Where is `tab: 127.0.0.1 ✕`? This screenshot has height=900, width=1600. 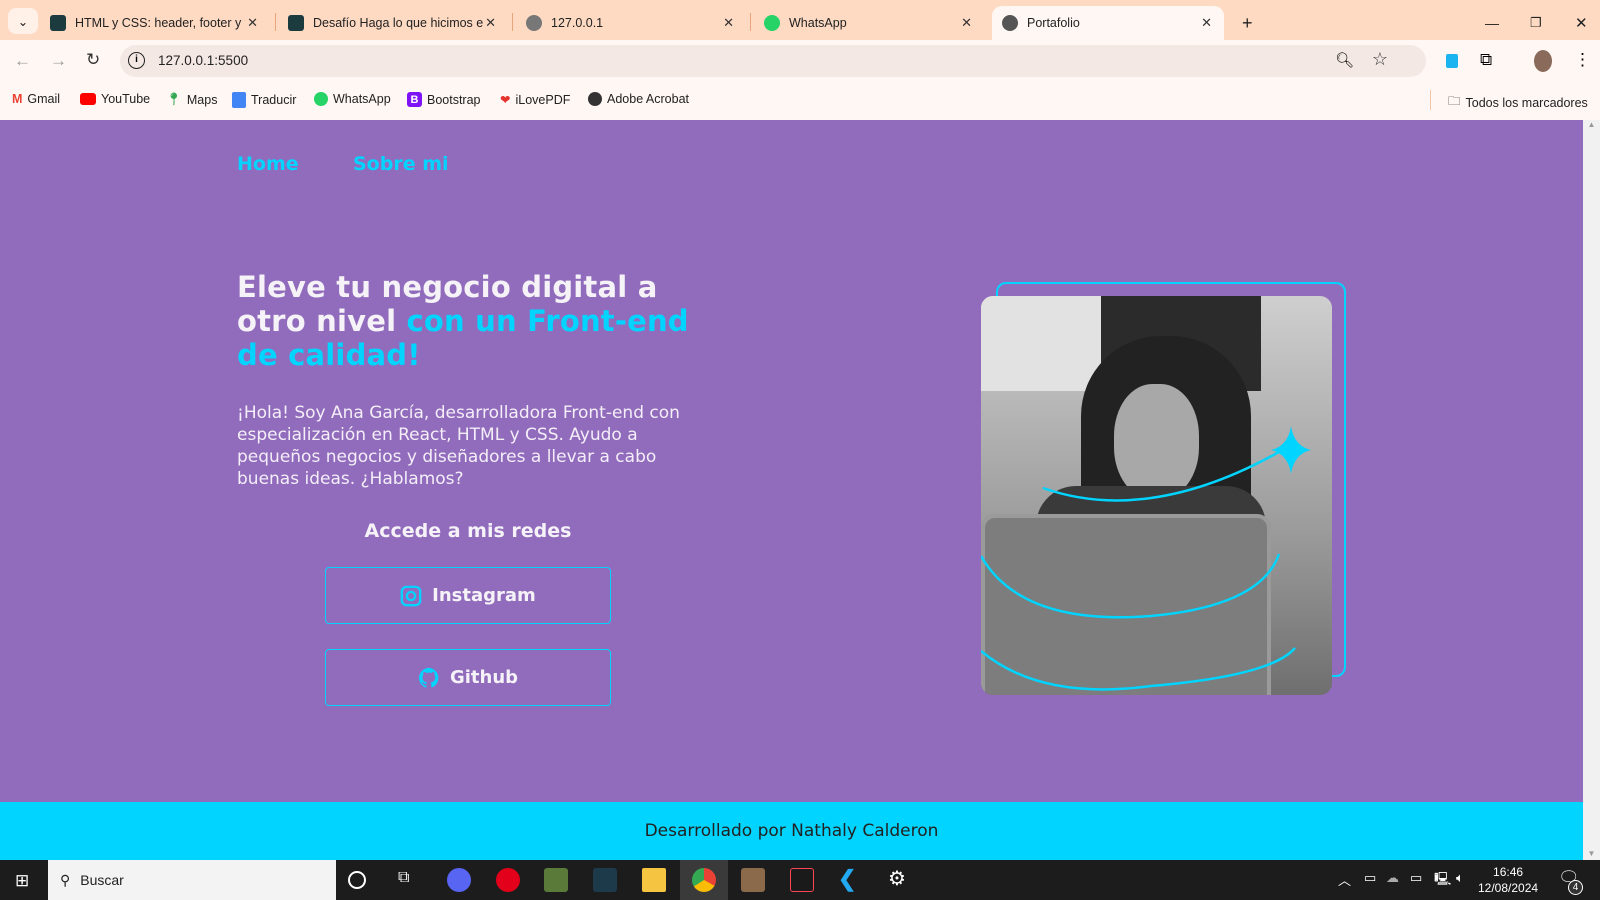 tab: 127.0.0.1 ✕ is located at coordinates (631, 23).